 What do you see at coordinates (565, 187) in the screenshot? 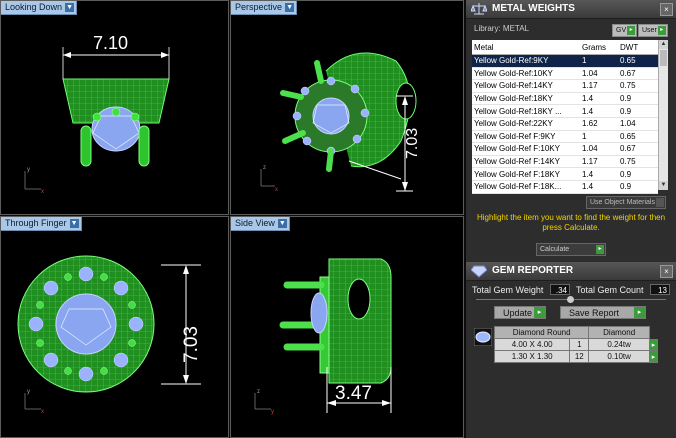
I see `table-row: Yellow Gold-Ref F:18K... 1.4 0.9` at bounding box center [565, 187].